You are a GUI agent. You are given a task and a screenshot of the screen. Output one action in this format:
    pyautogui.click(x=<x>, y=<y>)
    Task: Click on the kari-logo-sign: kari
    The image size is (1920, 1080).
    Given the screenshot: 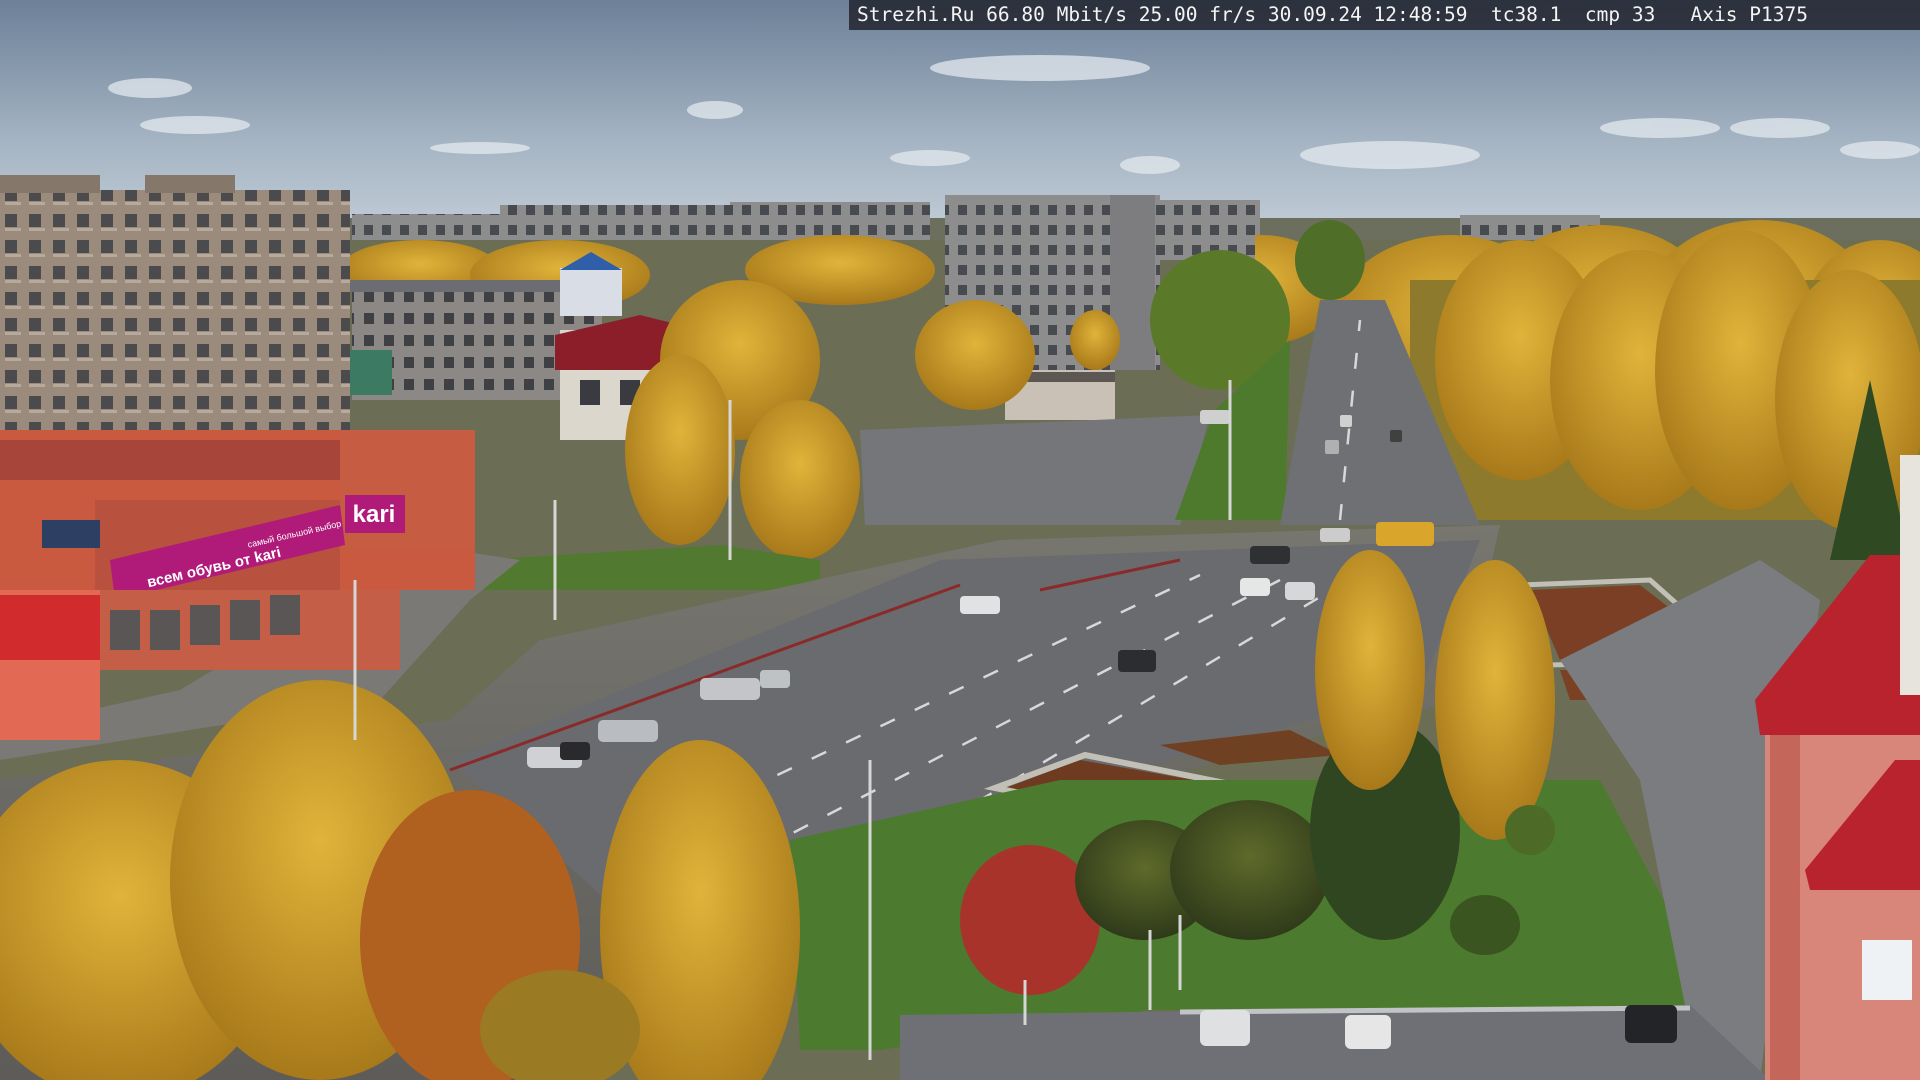 What is the action you would take?
    pyautogui.click(x=374, y=514)
    